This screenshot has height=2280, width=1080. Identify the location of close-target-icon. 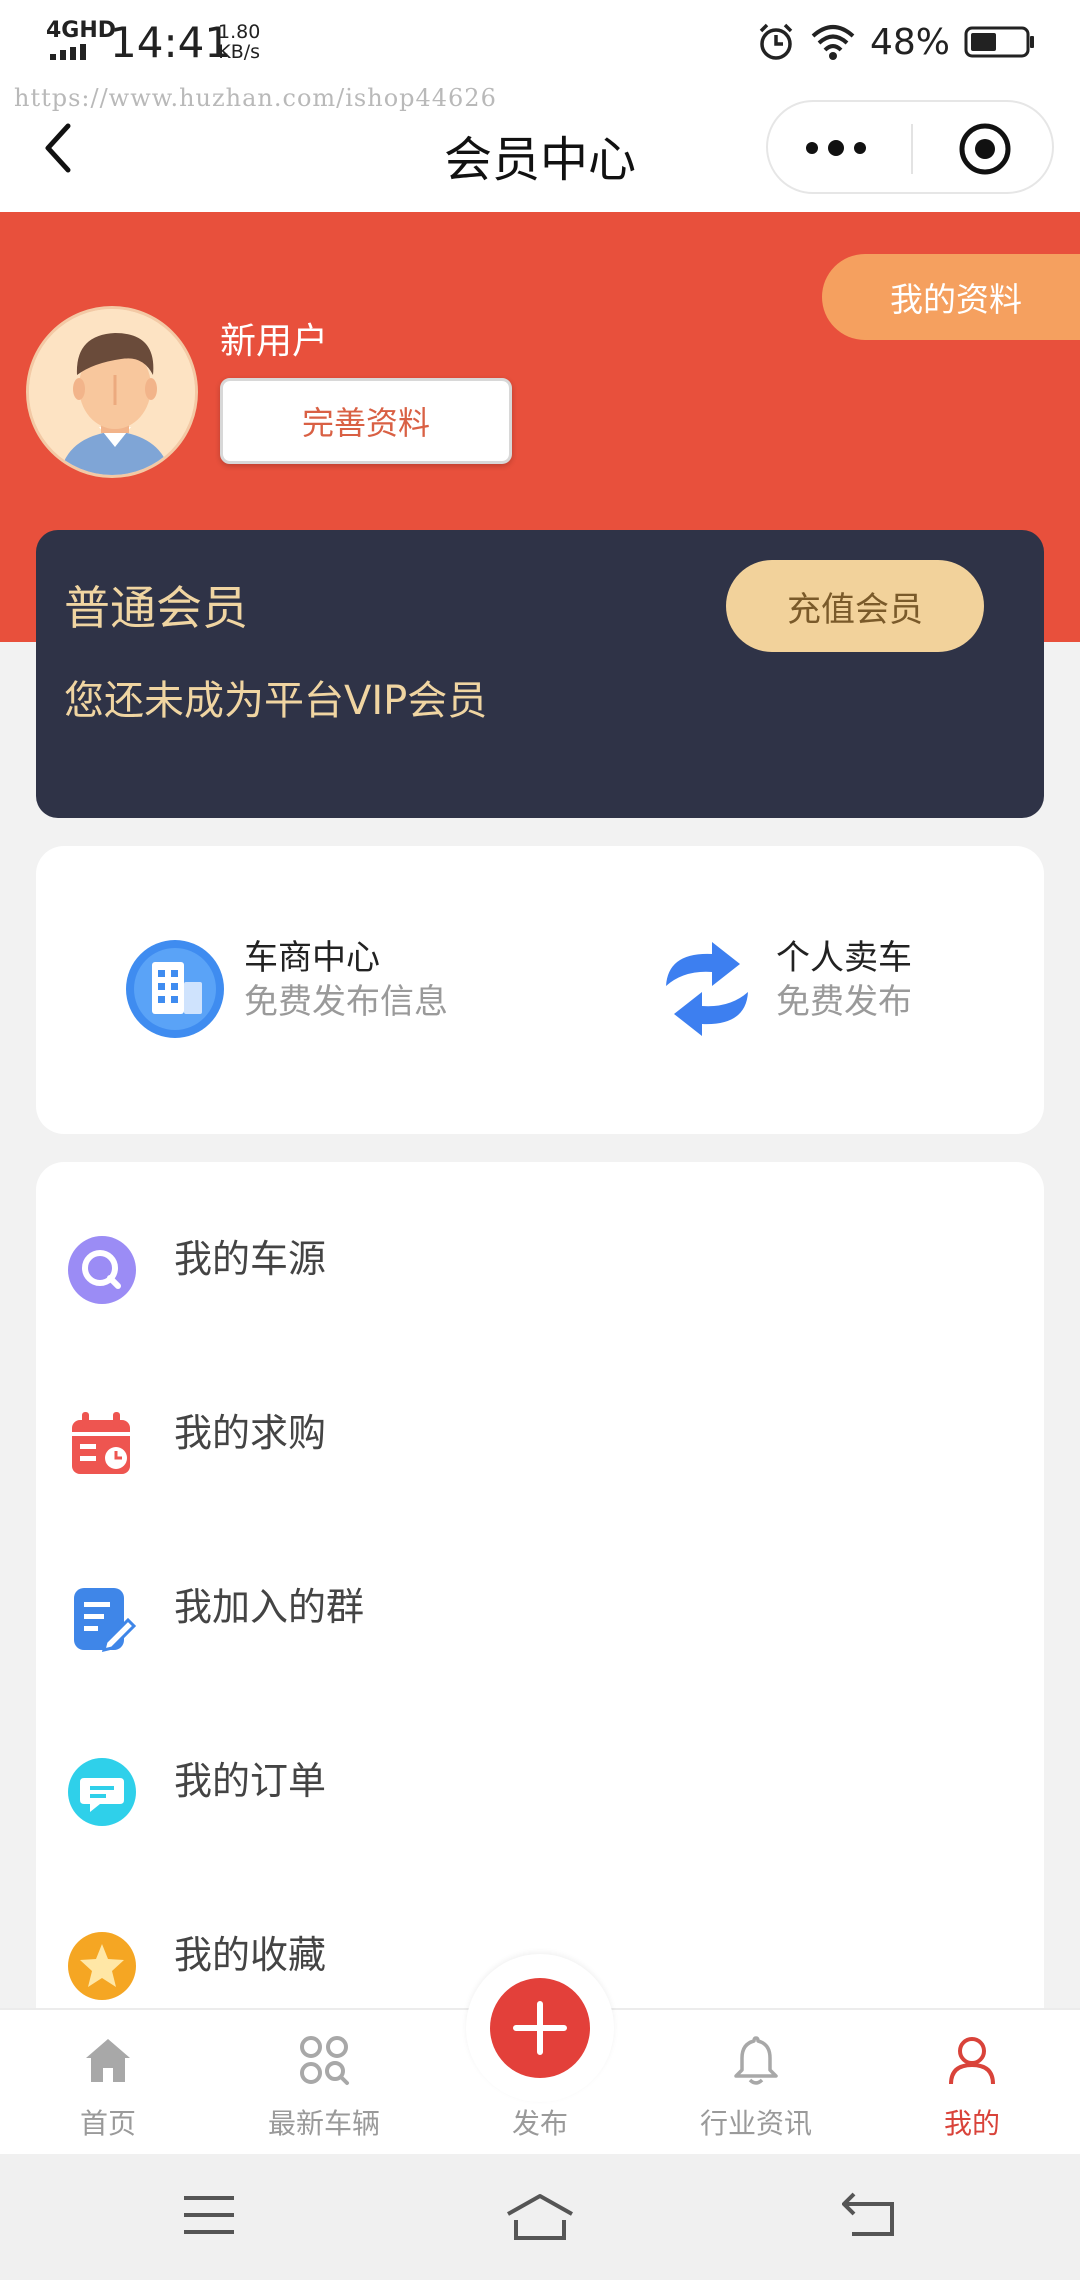
(985, 149).